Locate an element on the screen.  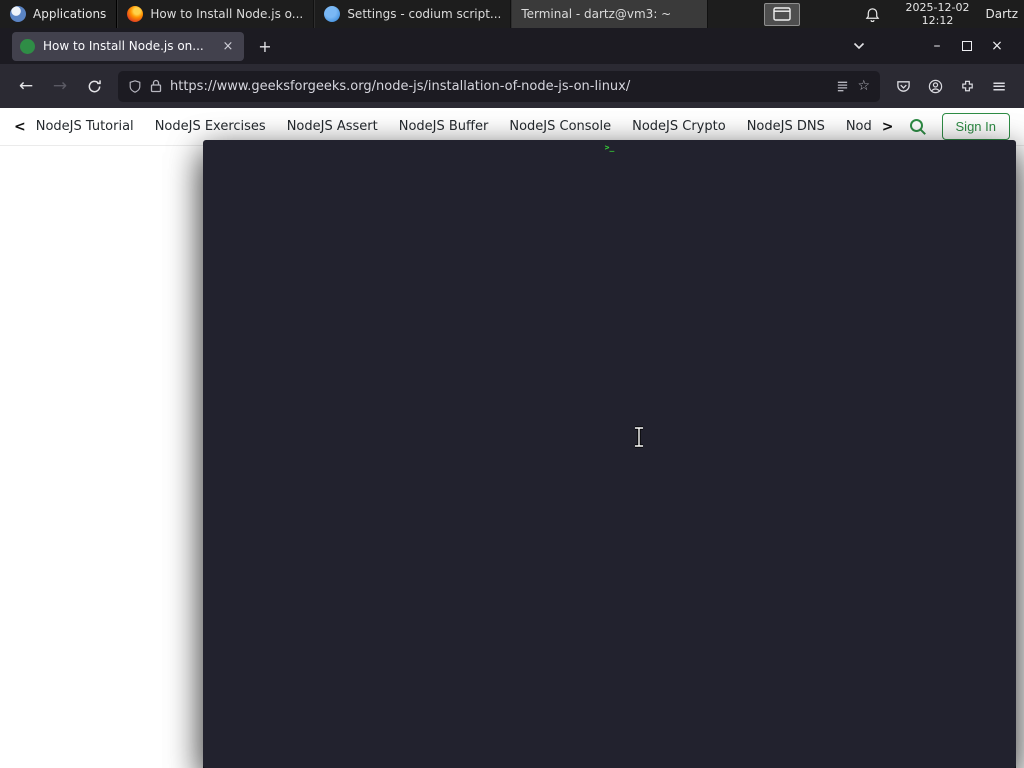
browser-tab-bar: How to Install Node.js on... × + – × is located at coordinates (512, 46).